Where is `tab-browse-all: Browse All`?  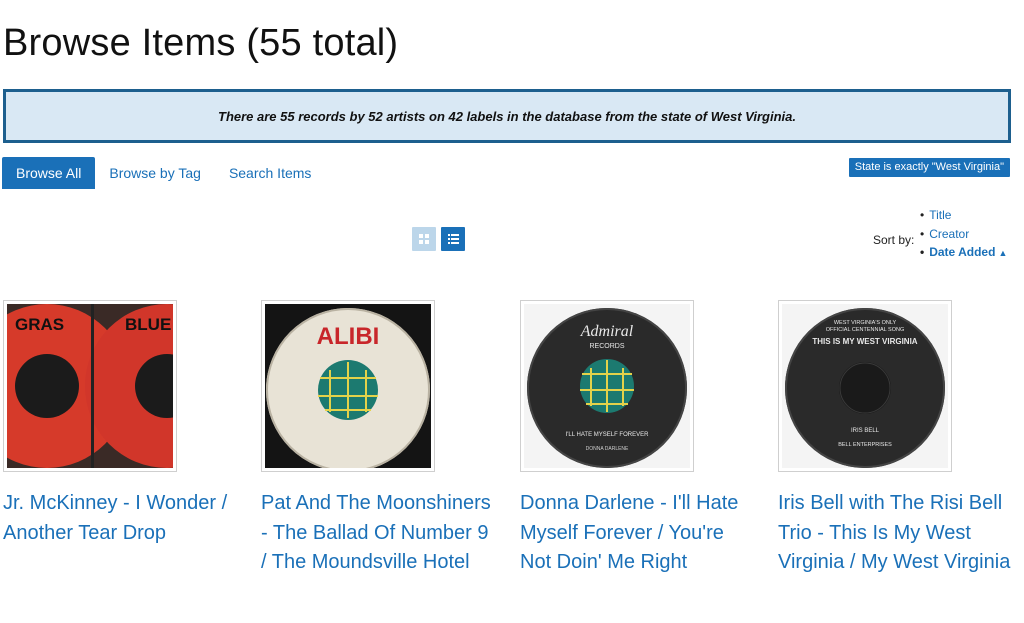 tab-browse-all: Browse All is located at coordinates (49, 173).